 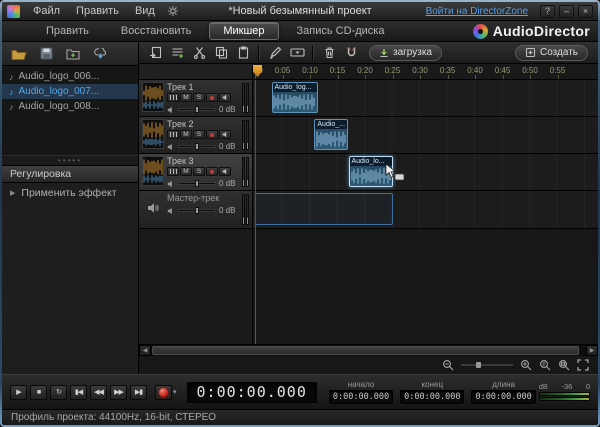 I want to click on master-track-lane, so click(x=425, y=209).